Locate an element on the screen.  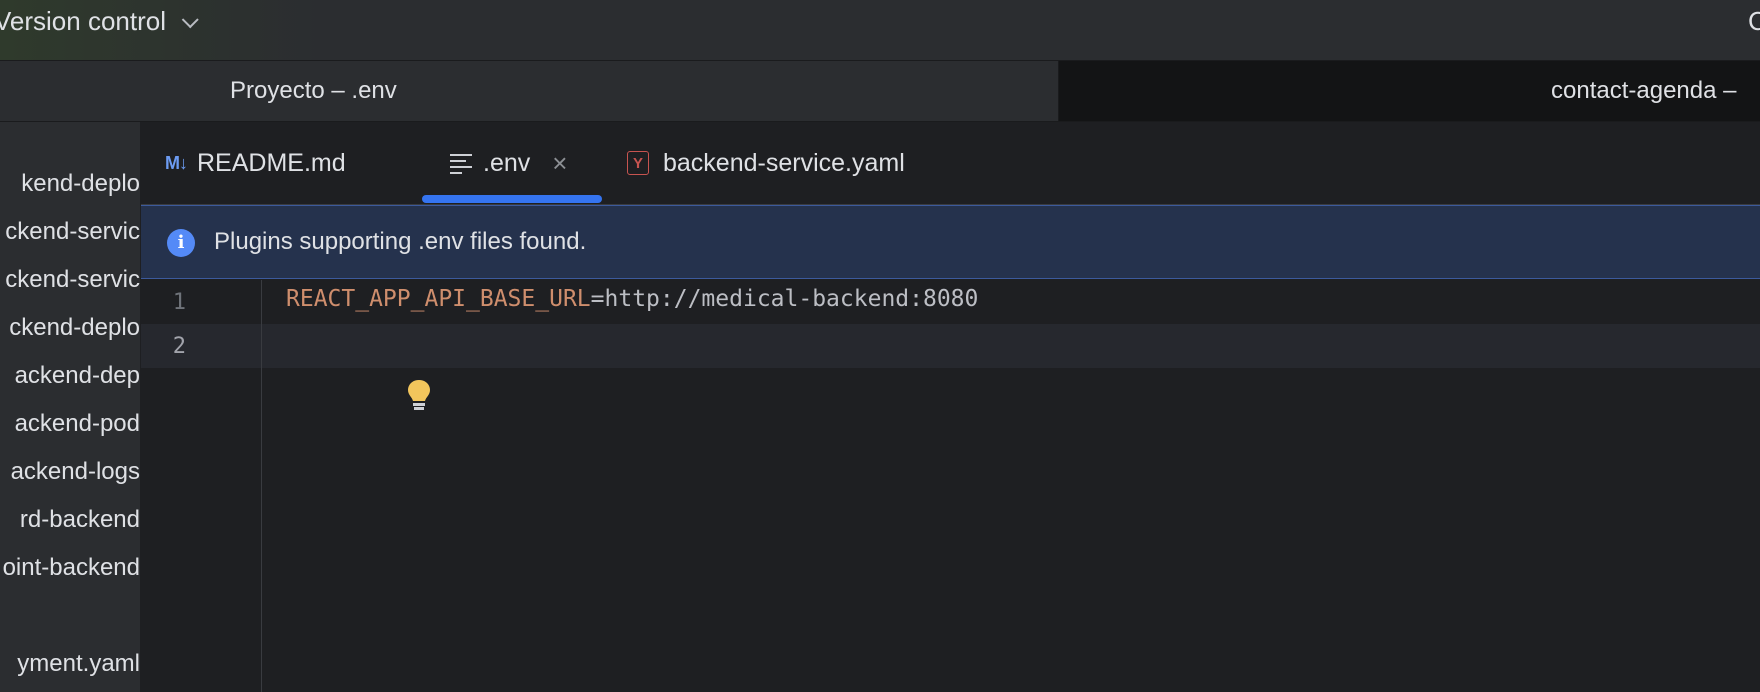
banner-message: Plugins supporting .env files found. is located at coordinates (400, 241).